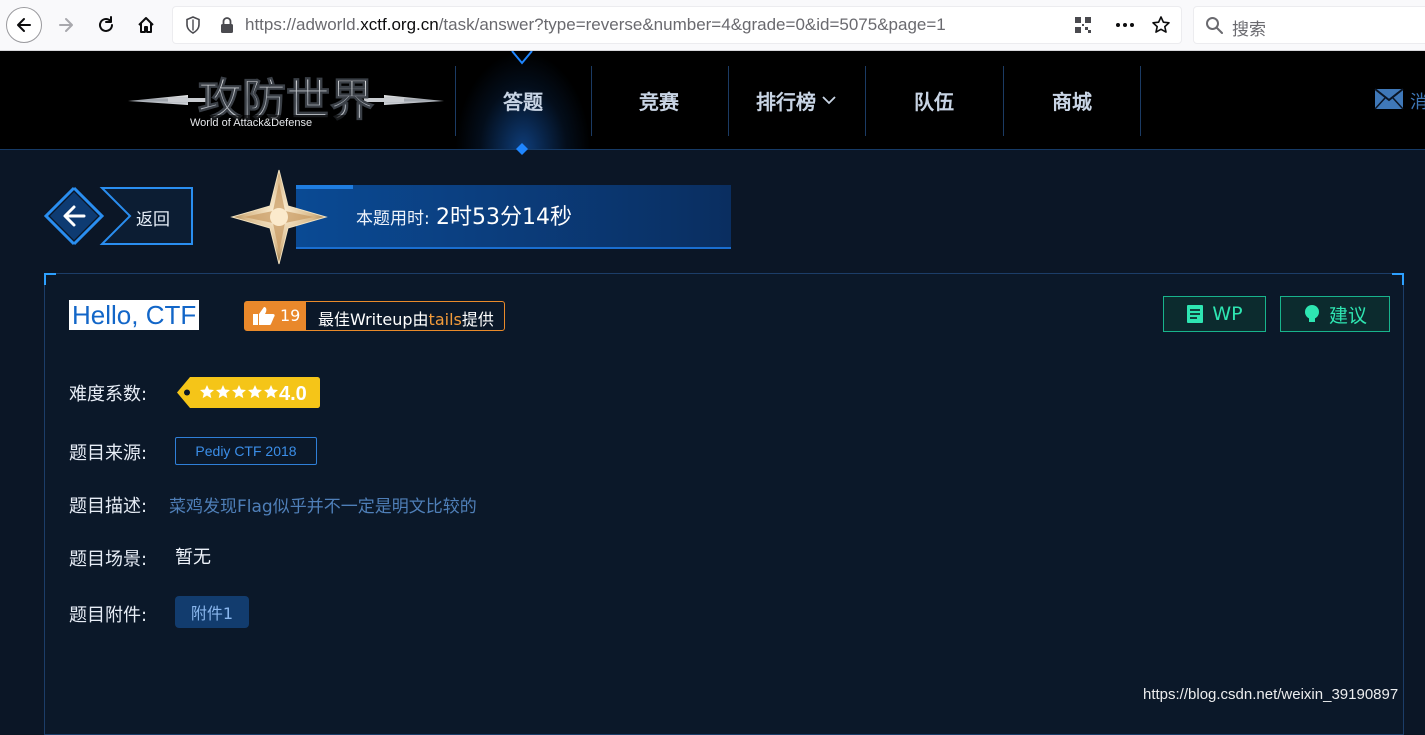  I want to click on lightbulb-icon, so click(1311, 313).